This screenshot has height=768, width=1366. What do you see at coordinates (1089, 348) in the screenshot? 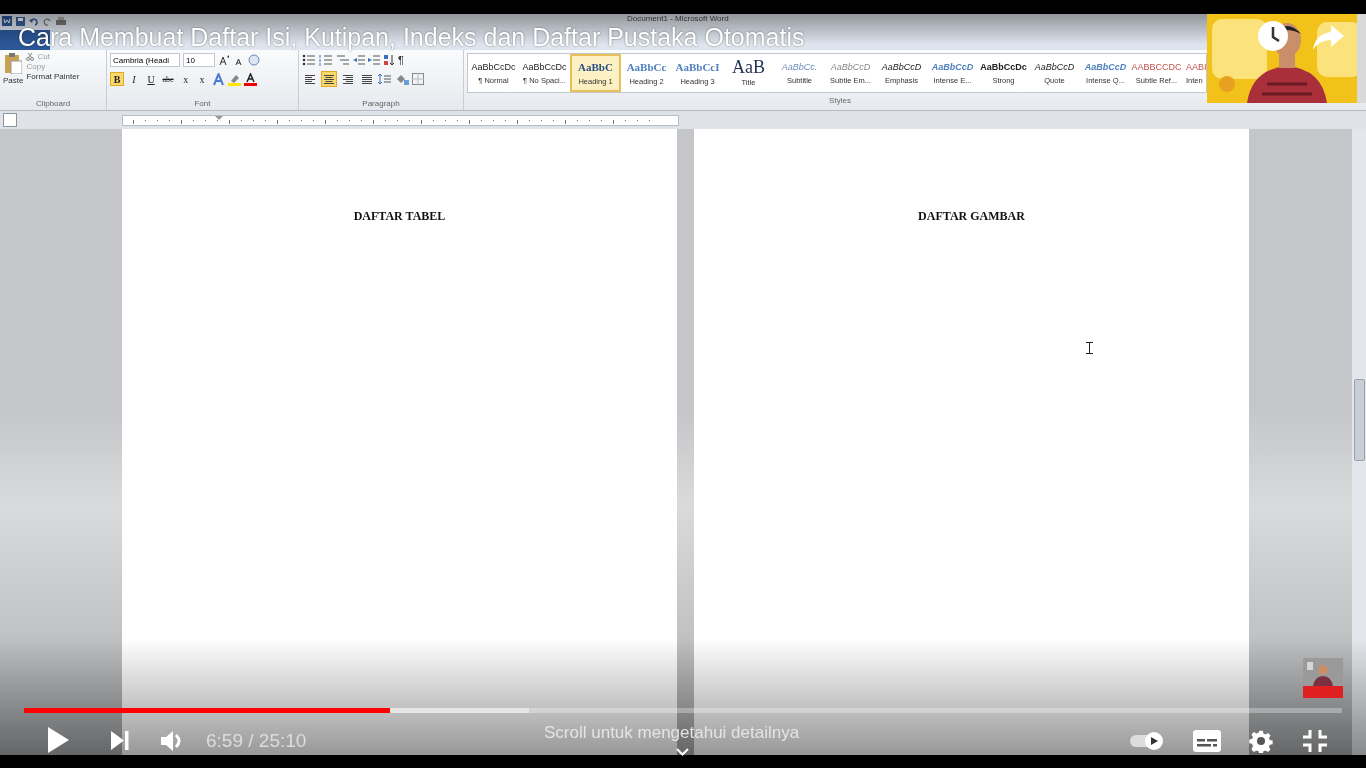
I see `text-cursor-icon` at bounding box center [1089, 348].